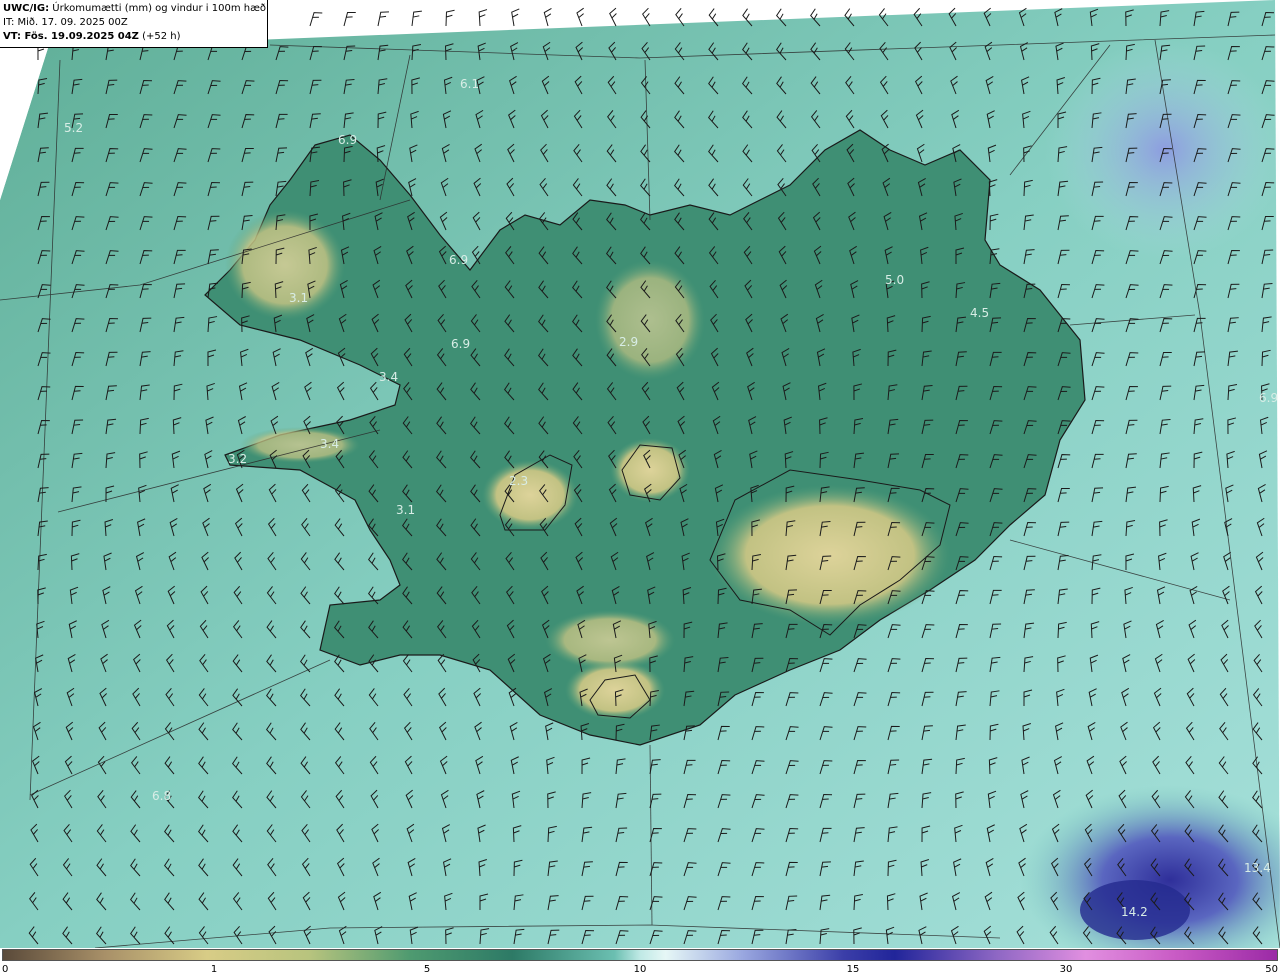 The image size is (1280, 978). What do you see at coordinates (71, 36) in the screenshot?
I see `valid-time: VT: Fös. 19.09.2025 04Z` at bounding box center [71, 36].